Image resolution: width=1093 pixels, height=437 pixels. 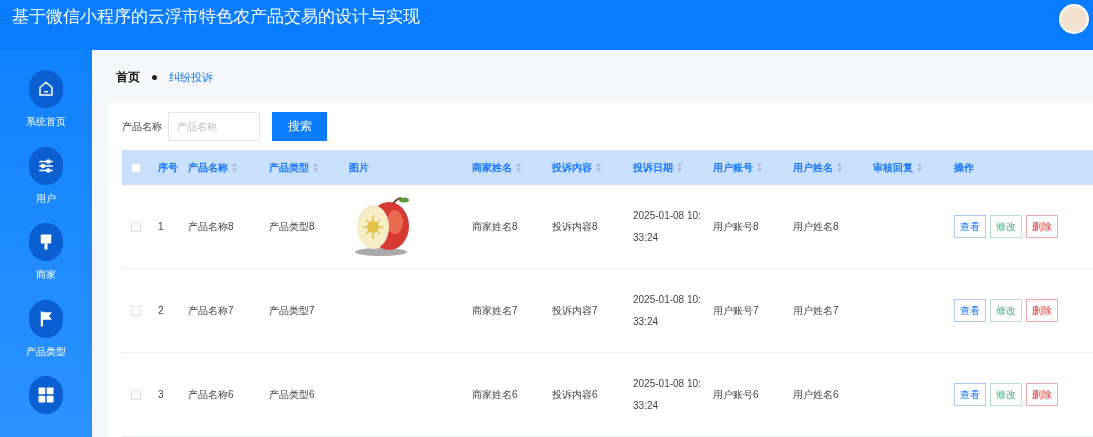 I want to click on avatar, so click(x=1074, y=19).